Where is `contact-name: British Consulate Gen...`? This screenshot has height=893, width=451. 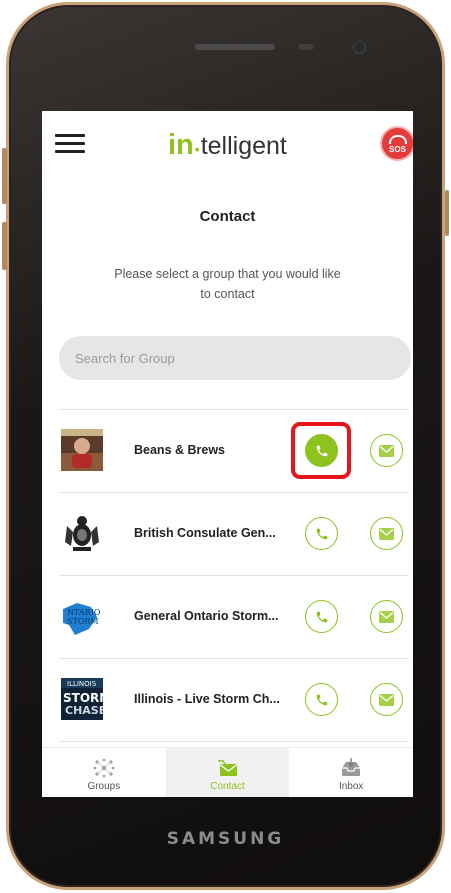
contact-name: British Consulate Gen... is located at coordinates (205, 533).